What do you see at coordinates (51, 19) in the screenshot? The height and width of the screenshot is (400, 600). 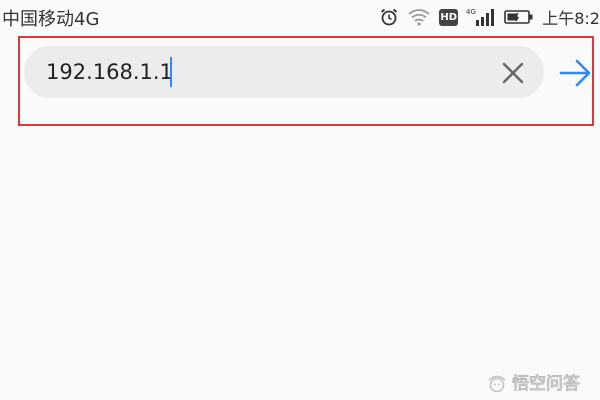 I see `carrier-label: 中国移动4G` at bounding box center [51, 19].